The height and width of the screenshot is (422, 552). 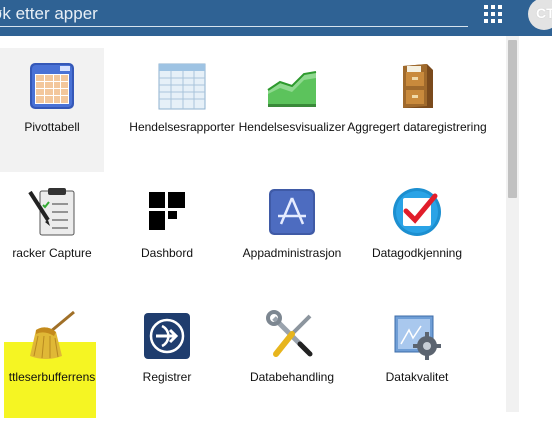 I want to click on register-icon, so click(x=167, y=336).